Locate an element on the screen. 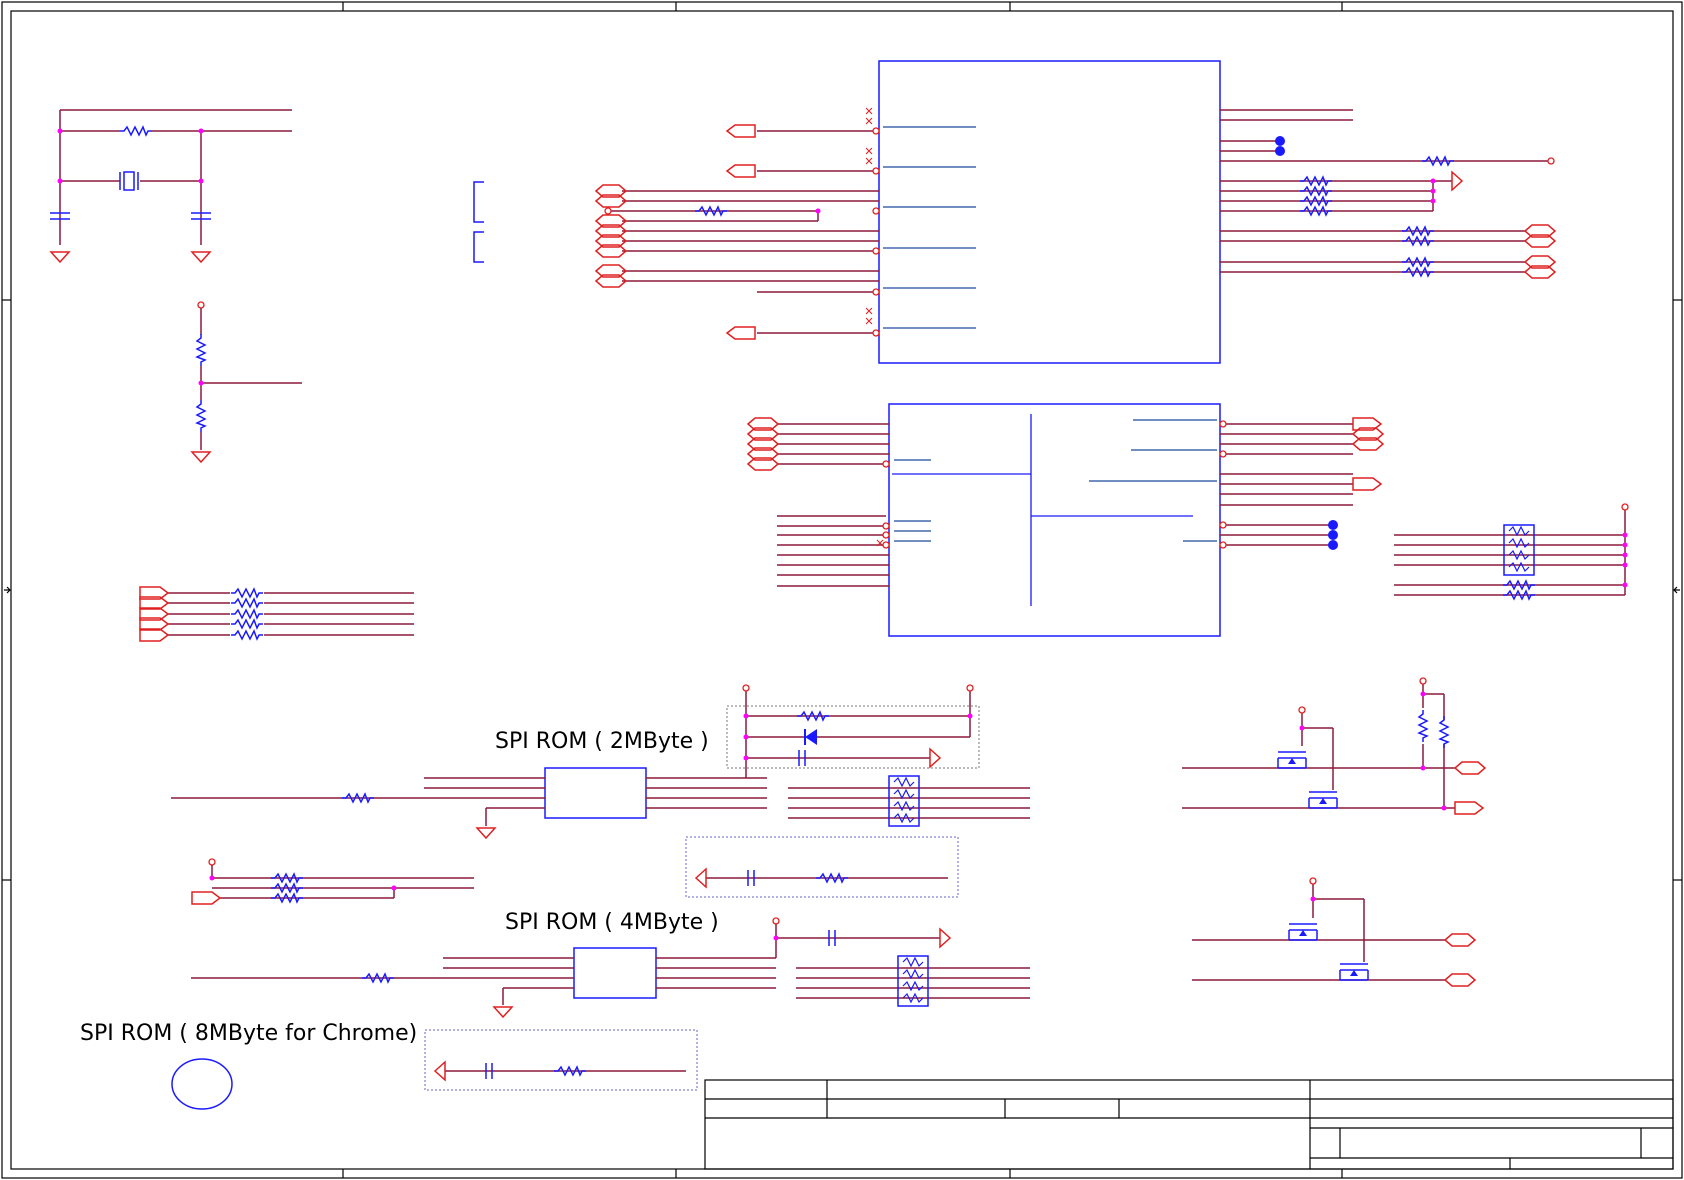 The width and height of the screenshot is (1684, 1180). crystal-icon is located at coordinates (129, 181).